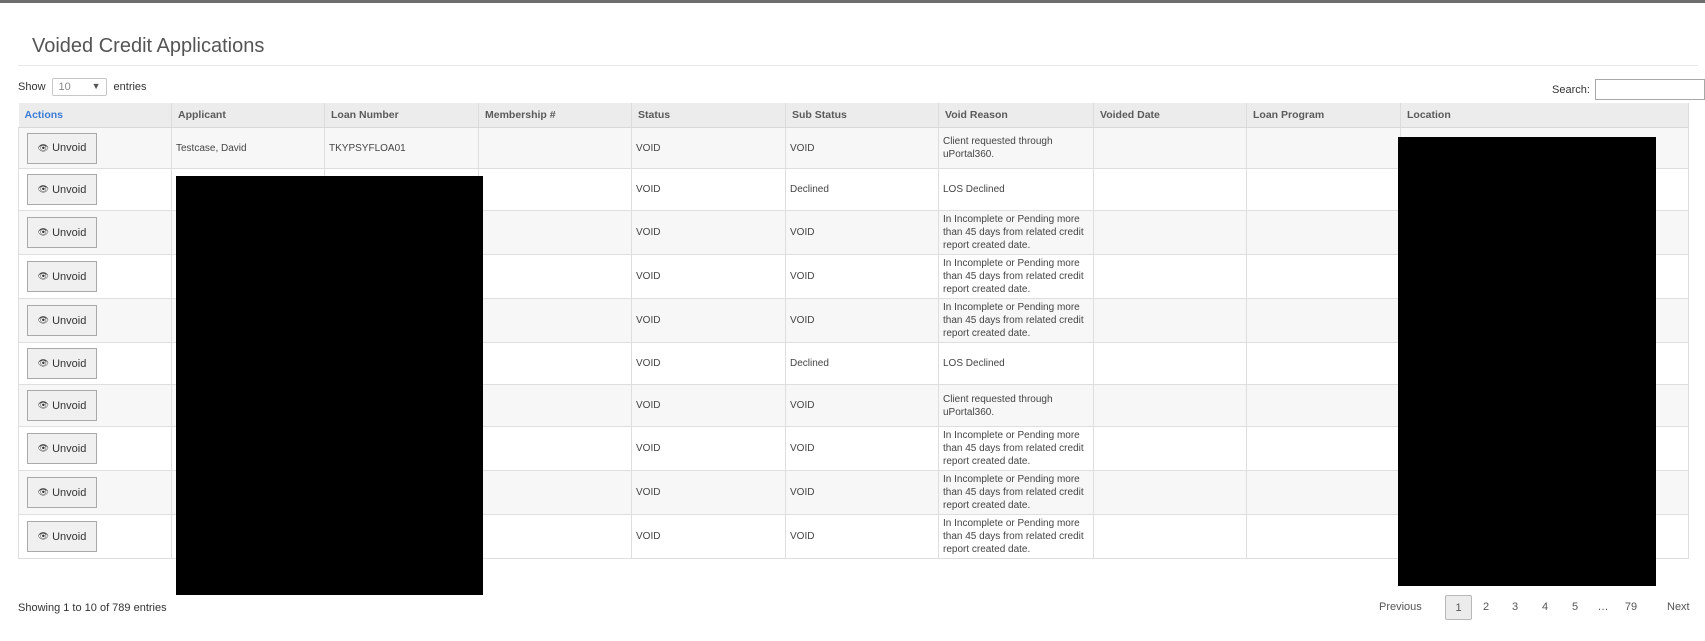 This screenshot has height=641, width=1705. Describe the element at coordinates (708, 115) in the screenshot. I see `column-header-status: Status` at that location.